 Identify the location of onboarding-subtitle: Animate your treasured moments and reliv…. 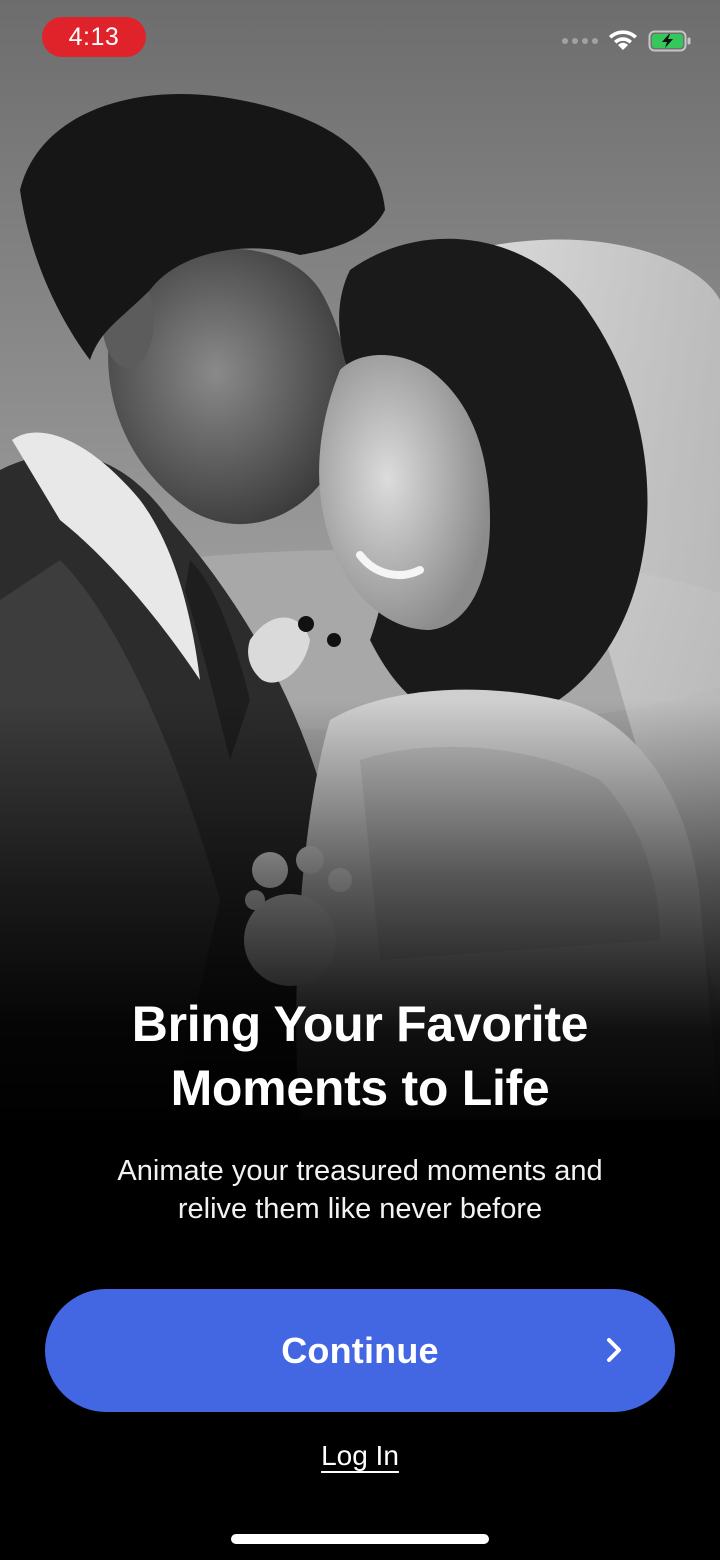
(360, 1190).